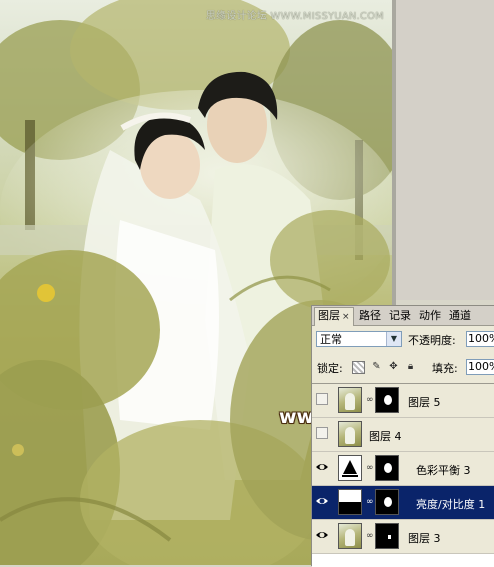  I want to click on panel-tabs: 图层 × 路径 记录 动作 通道, so click(403, 316).